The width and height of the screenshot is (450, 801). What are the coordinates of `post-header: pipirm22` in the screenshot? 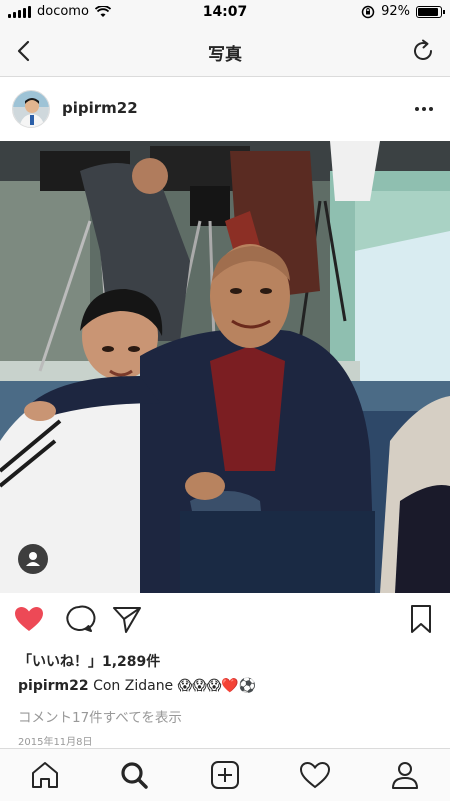 It's located at (225, 109).